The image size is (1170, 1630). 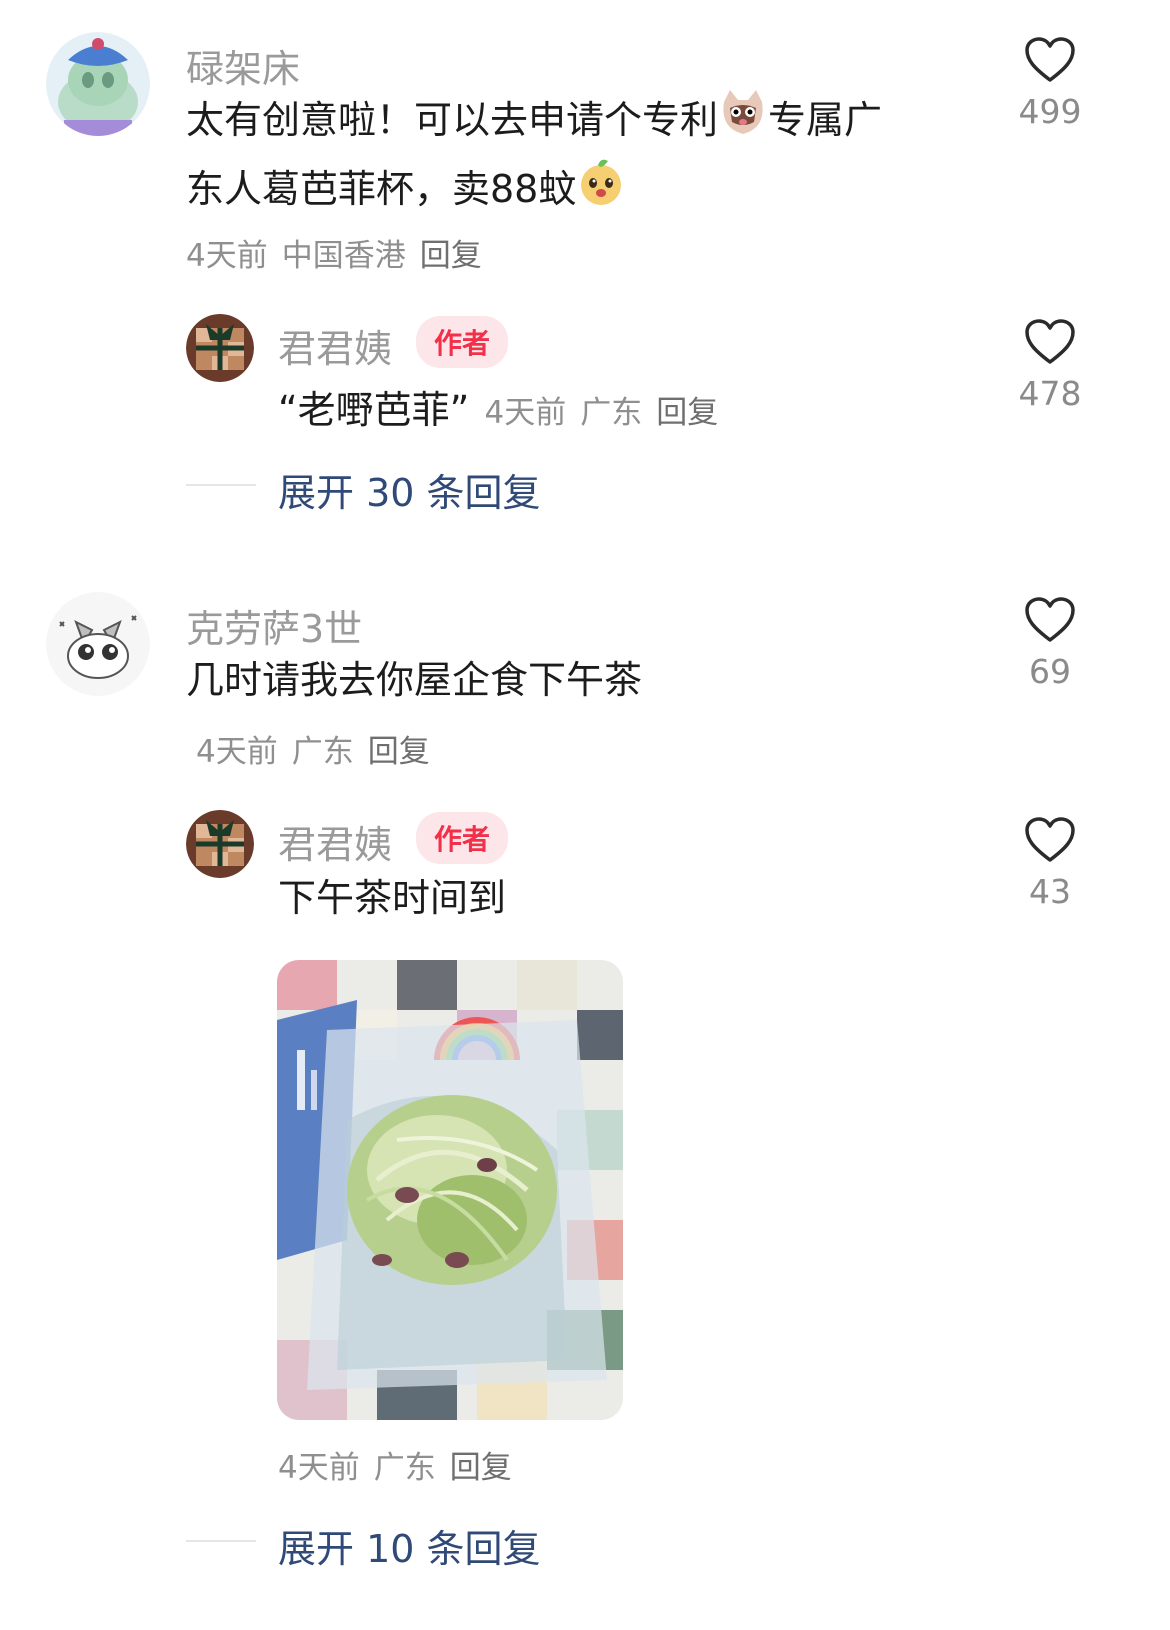 What do you see at coordinates (274, 625) in the screenshot?
I see `comment-username: 克劳萨3世` at bounding box center [274, 625].